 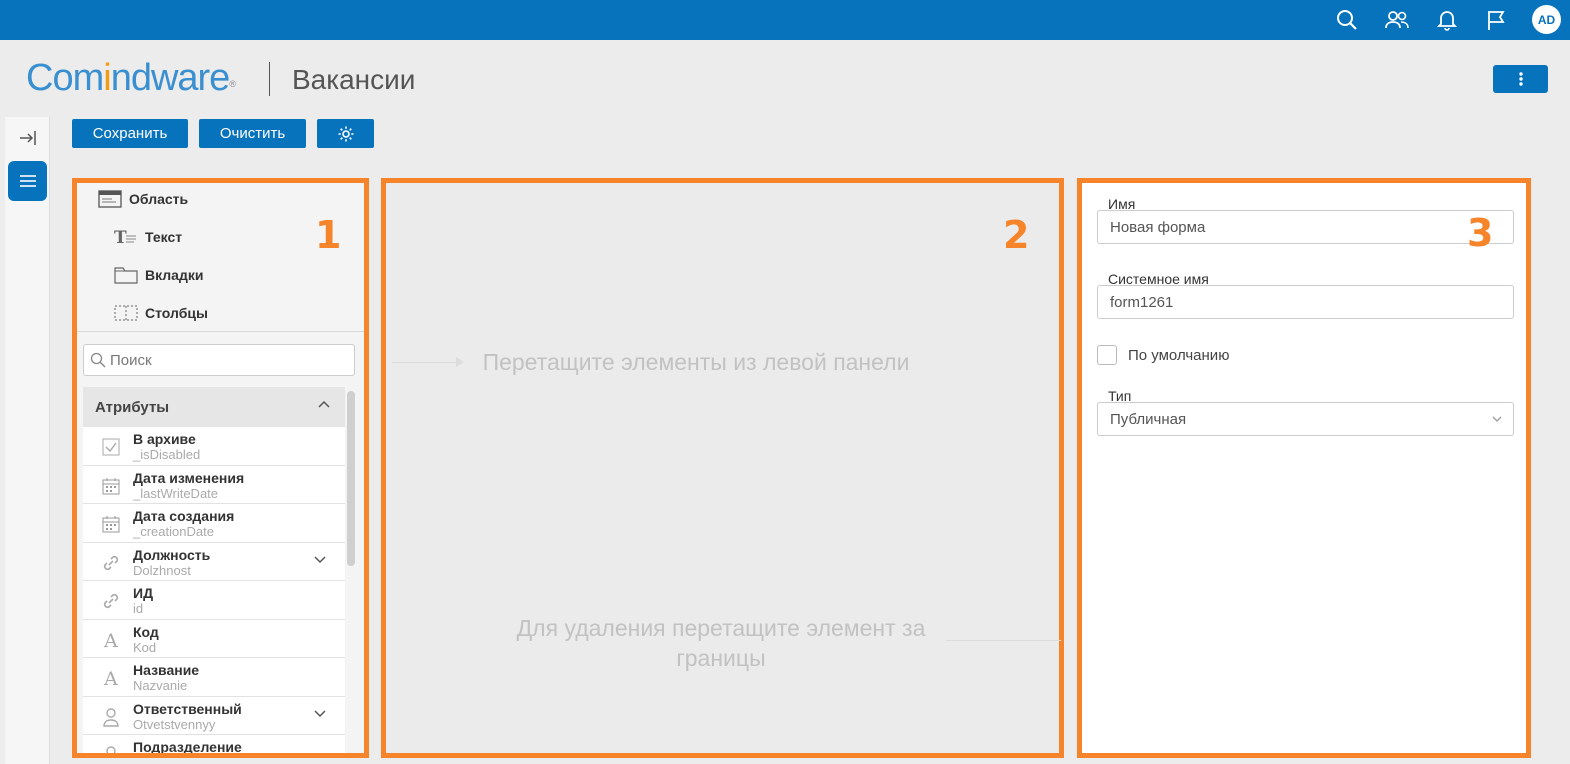 What do you see at coordinates (110, 199) in the screenshot?
I see `area-icon` at bounding box center [110, 199].